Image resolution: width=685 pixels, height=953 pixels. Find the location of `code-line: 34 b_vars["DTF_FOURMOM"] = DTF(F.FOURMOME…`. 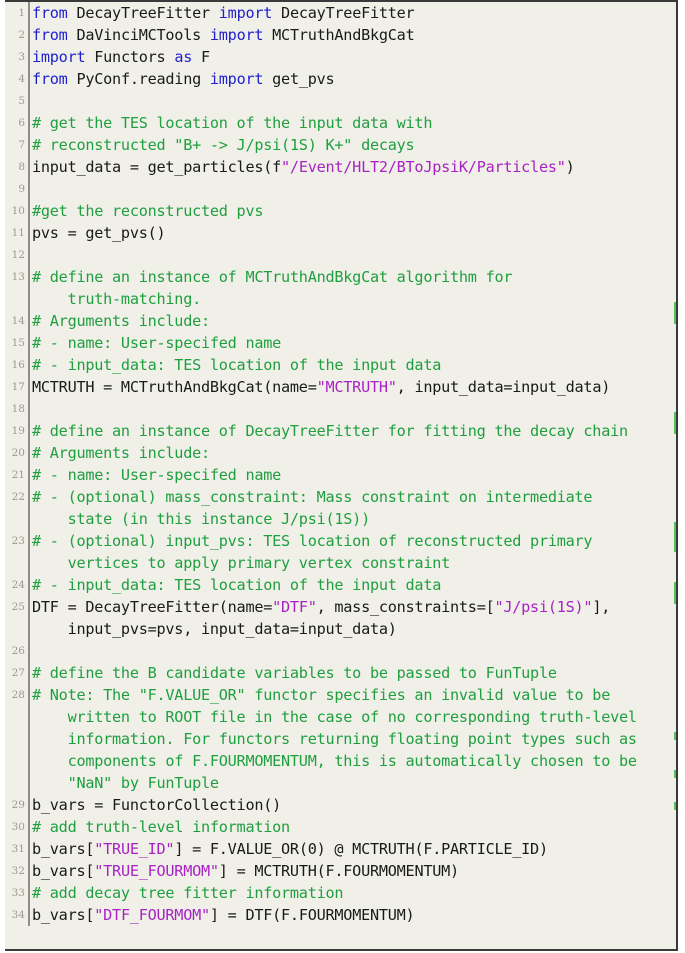

code-line: 34 b_vars["DTF_FOURMOM"] = DTF(F.FOURMOME… is located at coordinates (340, 915).